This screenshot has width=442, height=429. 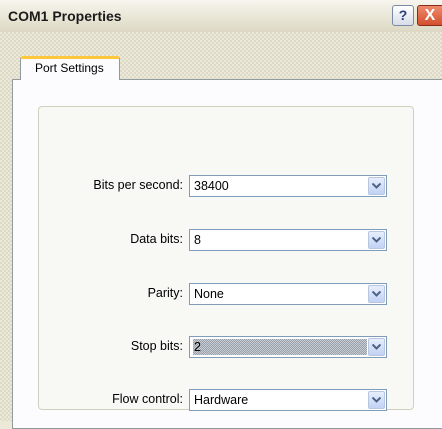 I want to click on data-bits-value: 8, so click(x=197, y=240).